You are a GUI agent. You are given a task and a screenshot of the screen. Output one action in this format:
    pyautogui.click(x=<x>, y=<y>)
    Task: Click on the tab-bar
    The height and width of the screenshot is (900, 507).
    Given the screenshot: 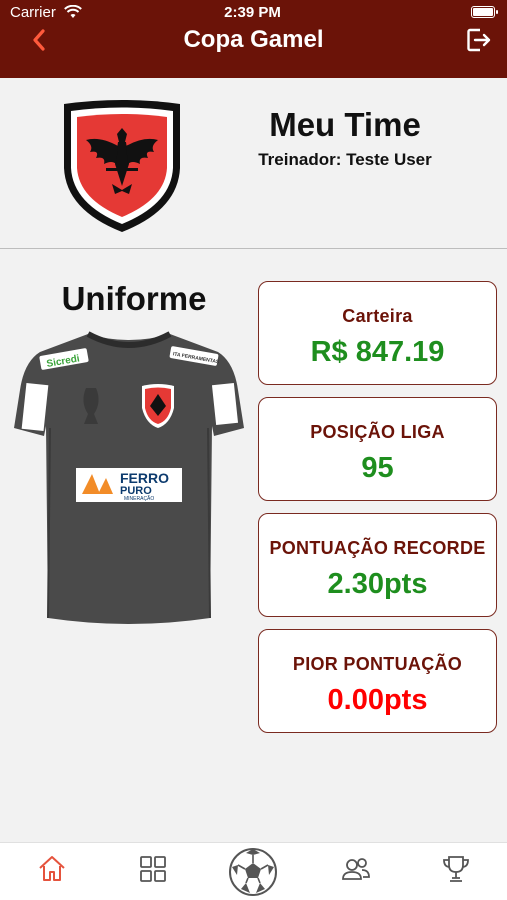 What is the action you would take?
    pyautogui.click(x=253, y=871)
    